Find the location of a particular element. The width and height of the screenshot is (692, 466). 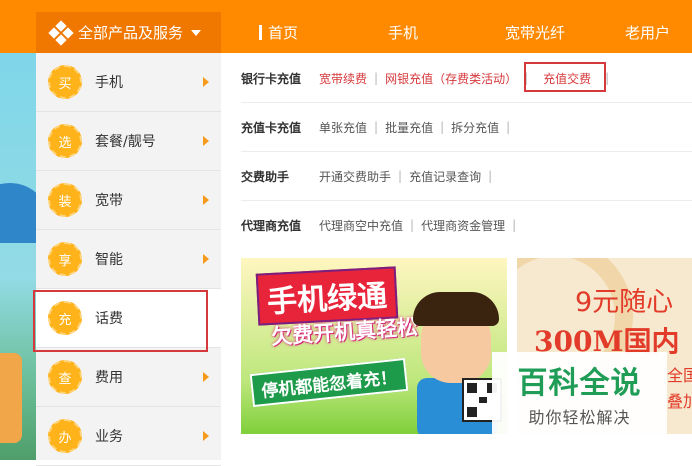

link-broadband-renewal: 宽带续费 is located at coordinates (343, 78).